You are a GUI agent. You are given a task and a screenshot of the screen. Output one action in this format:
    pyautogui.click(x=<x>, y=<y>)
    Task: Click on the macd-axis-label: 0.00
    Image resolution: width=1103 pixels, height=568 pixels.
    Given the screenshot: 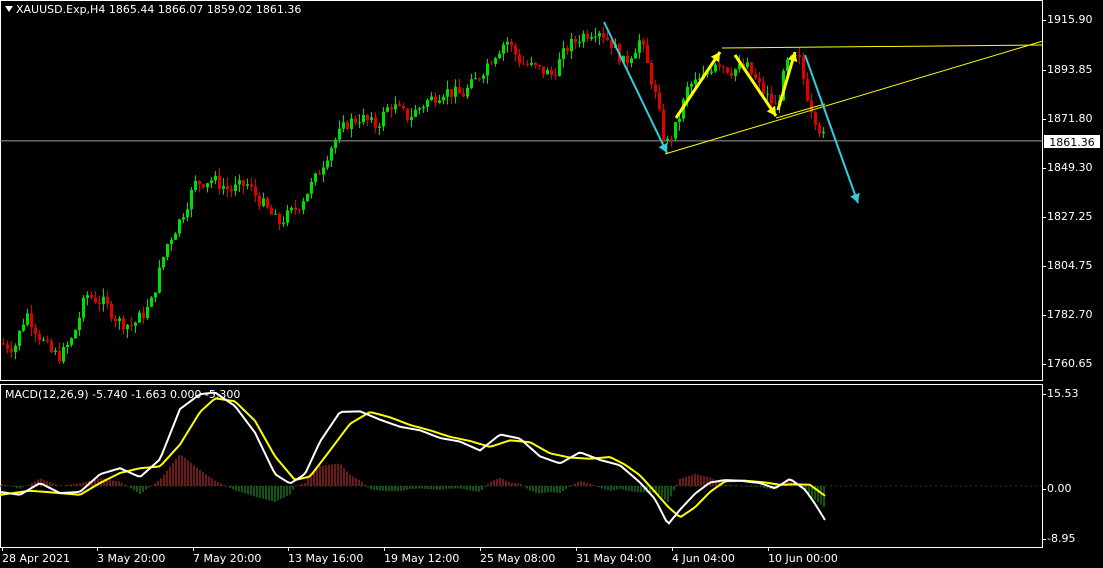 What is the action you would take?
    pyautogui.click(x=1059, y=488)
    